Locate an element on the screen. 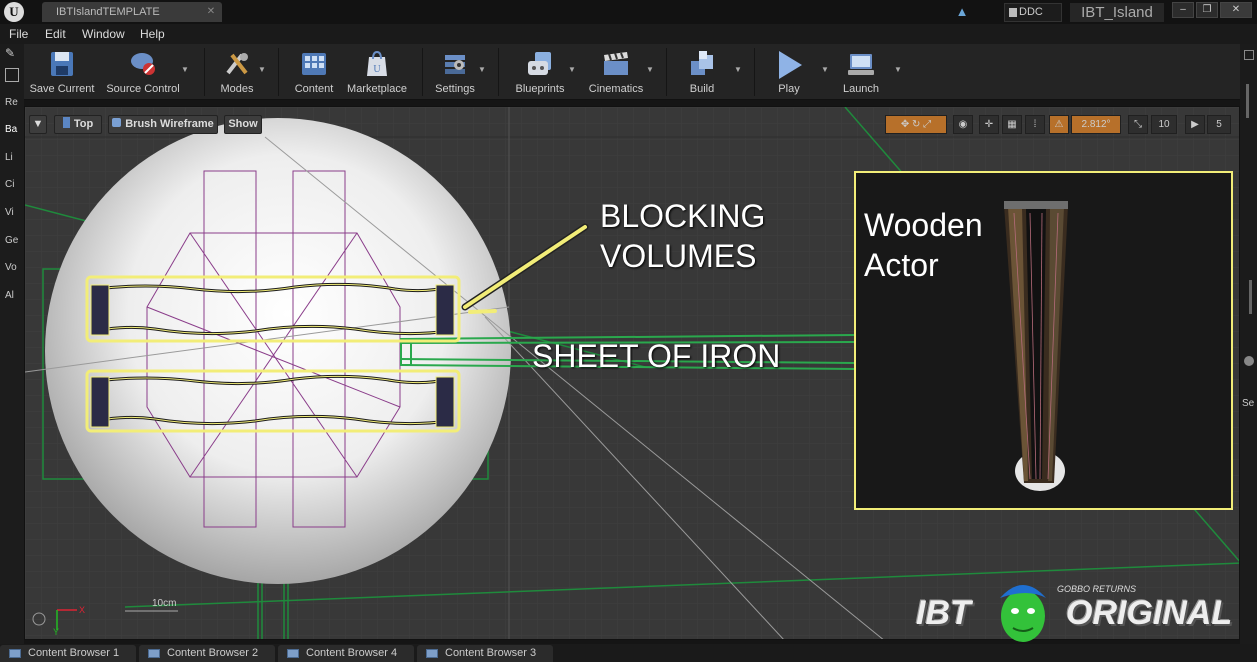  graduation-cap-icon: ▲ is located at coordinates (962, 12).